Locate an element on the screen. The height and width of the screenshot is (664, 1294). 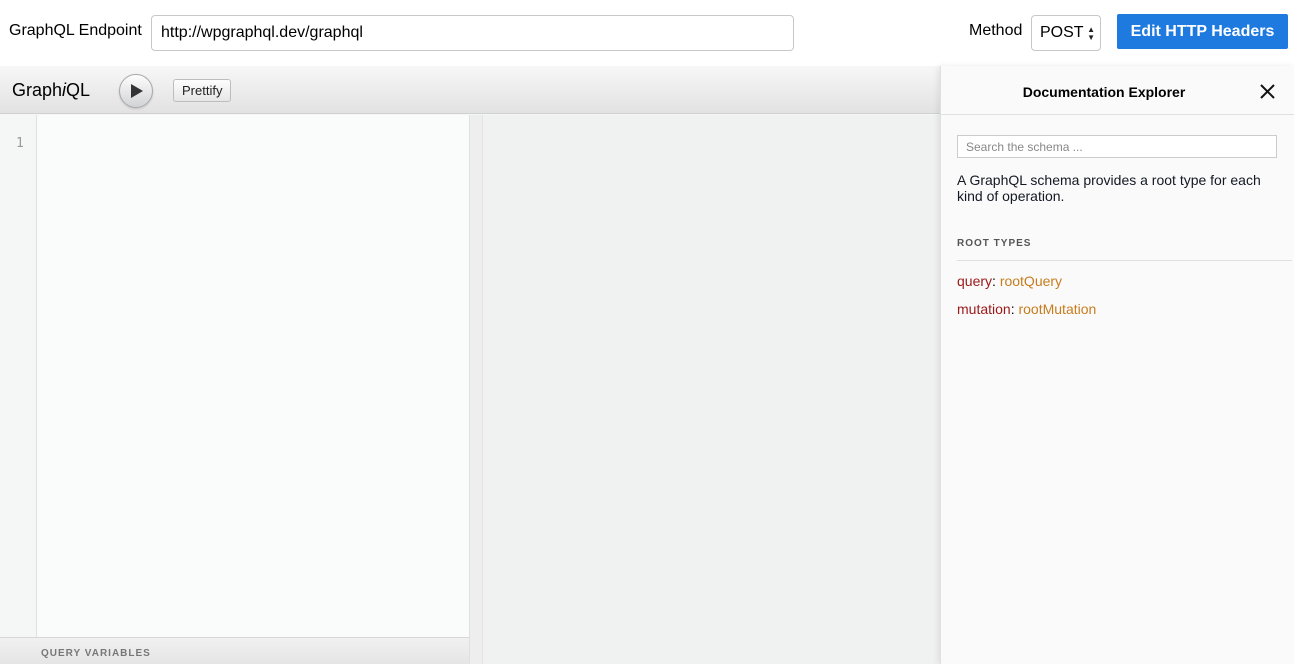
query-variables-bar: QUERY VARIABLES is located at coordinates (234, 650).